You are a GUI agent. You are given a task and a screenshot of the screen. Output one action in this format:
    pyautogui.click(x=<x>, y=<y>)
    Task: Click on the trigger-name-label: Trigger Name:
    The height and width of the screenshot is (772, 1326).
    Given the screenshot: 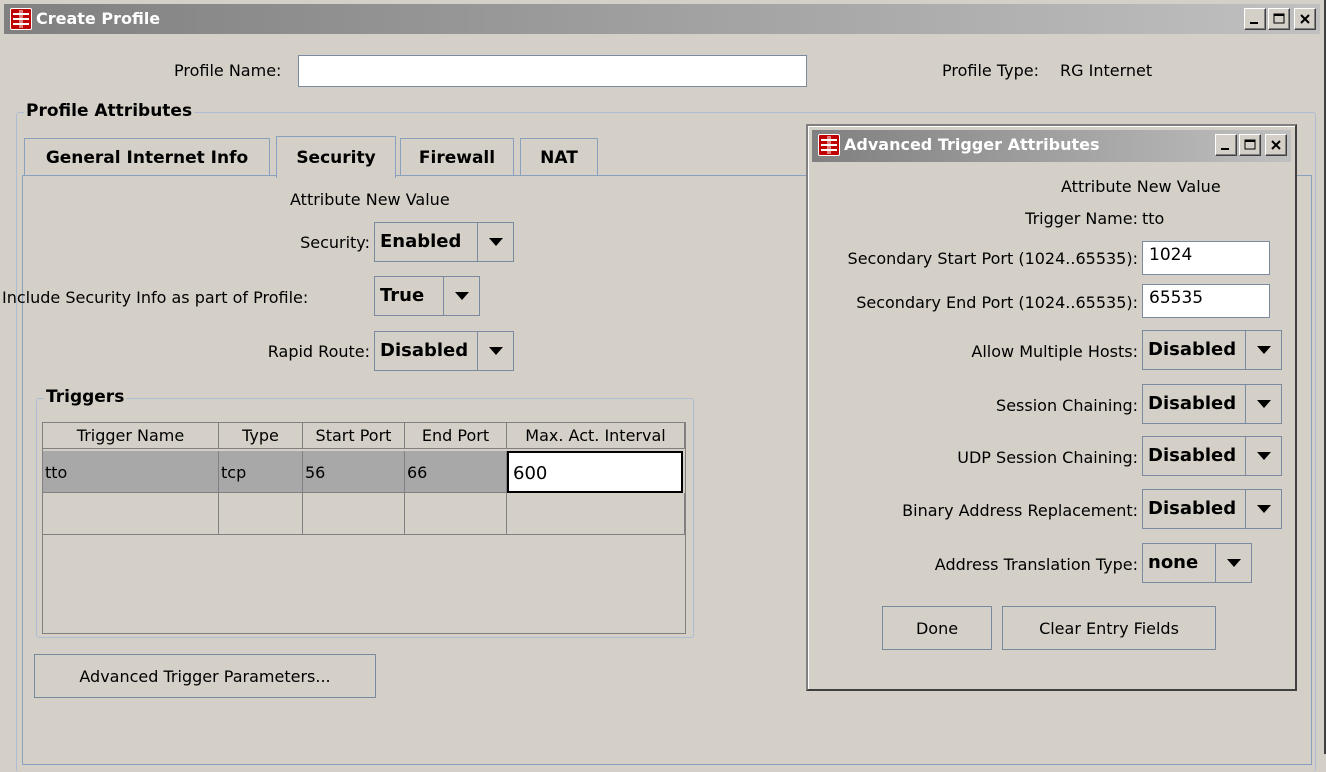 What is the action you would take?
    pyautogui.click(x=1081, y=218)
    